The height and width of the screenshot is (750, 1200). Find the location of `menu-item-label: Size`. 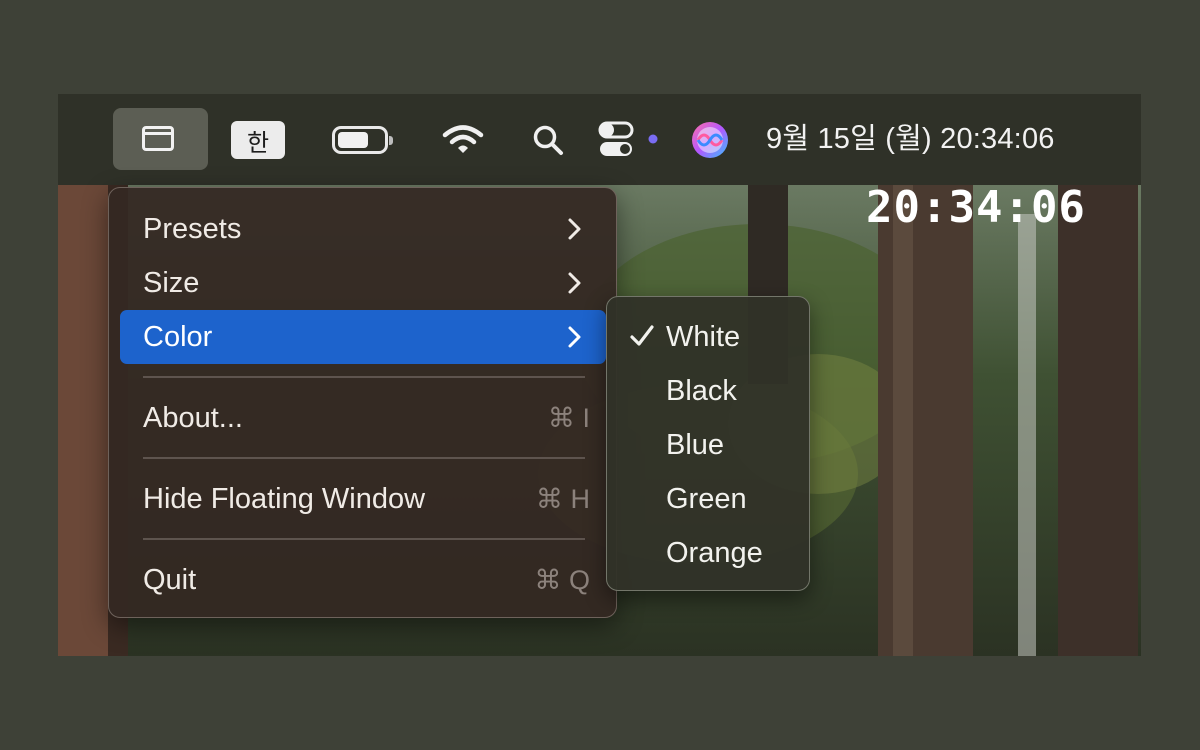

menu-item-label: Size is located at coordinates (171, 283).